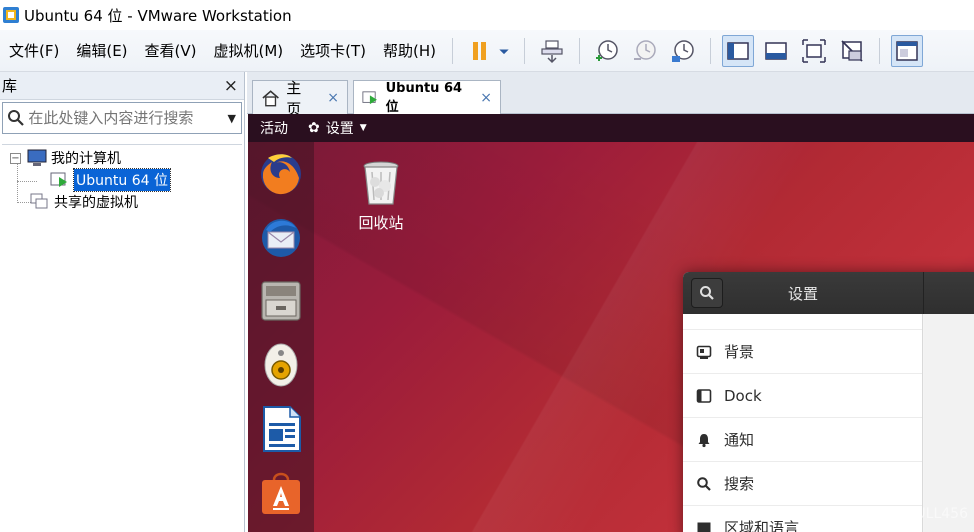 This screenshot has height=532, width=974. I want to click on settings-search-button, so click(707, 293).